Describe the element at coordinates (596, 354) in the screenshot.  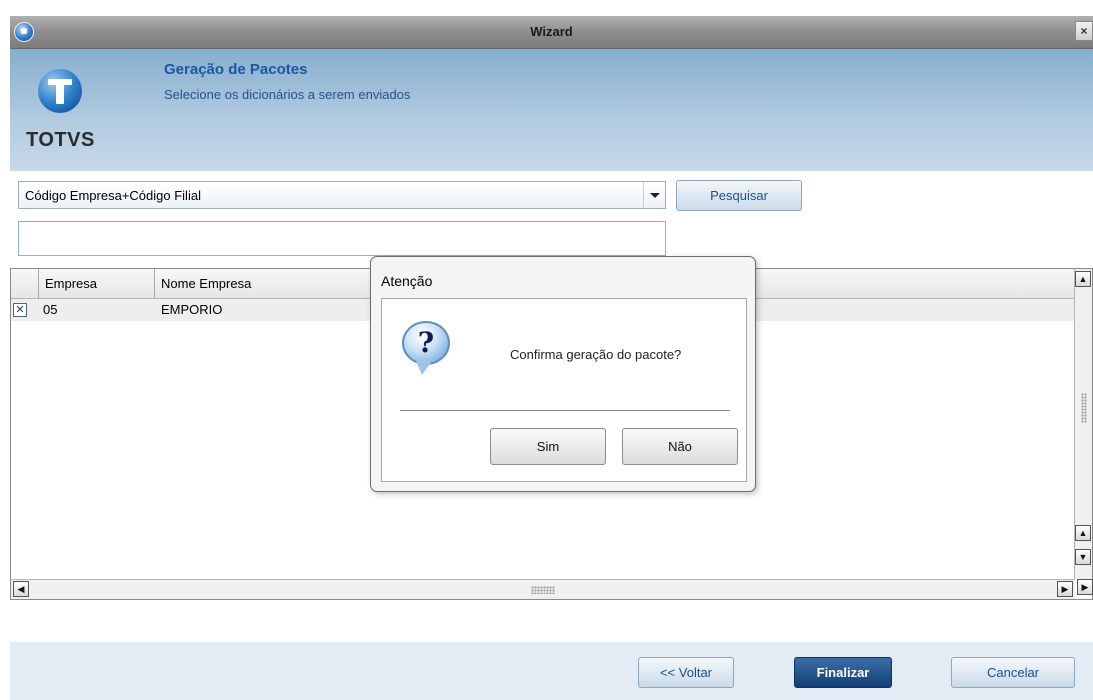
I see `dialog-message: Confirma geração do pacote?` at that location.